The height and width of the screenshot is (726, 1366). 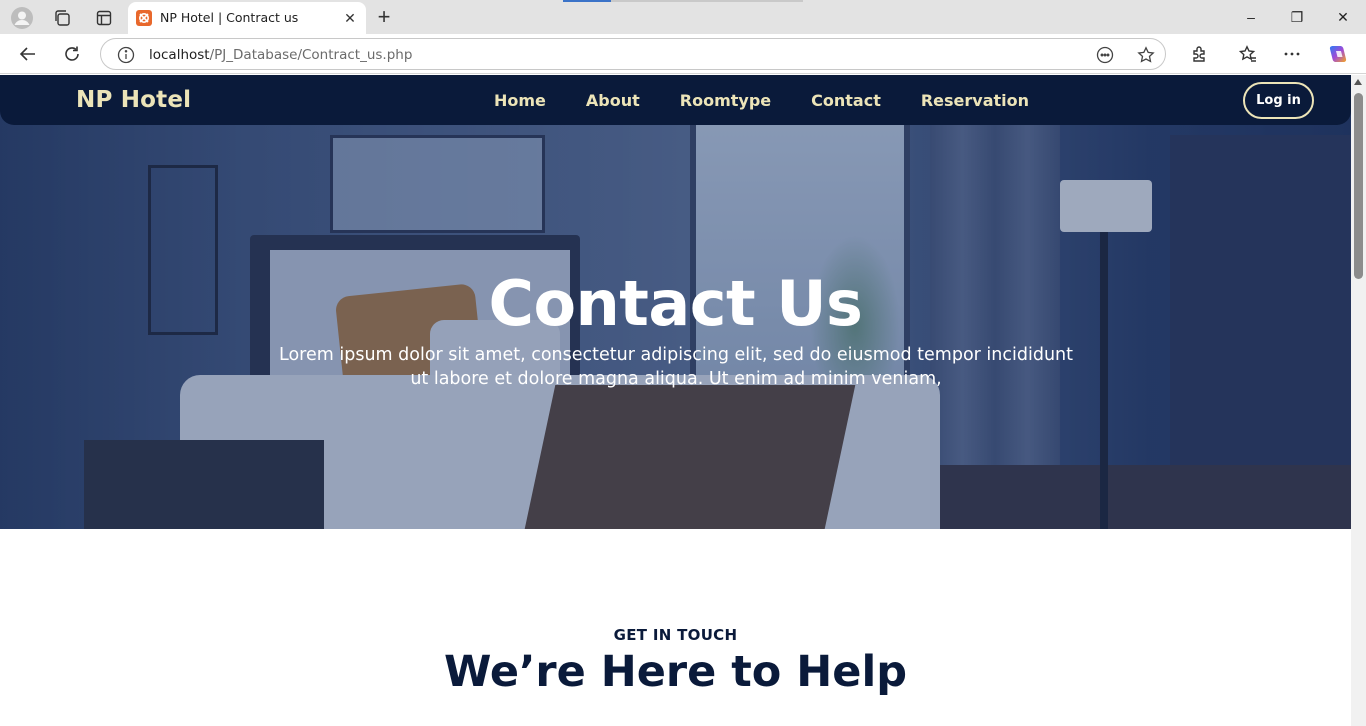 I want to click on address-bar: localhost/PJ_Database/Contract_us.php, so click(x=633, y=54).